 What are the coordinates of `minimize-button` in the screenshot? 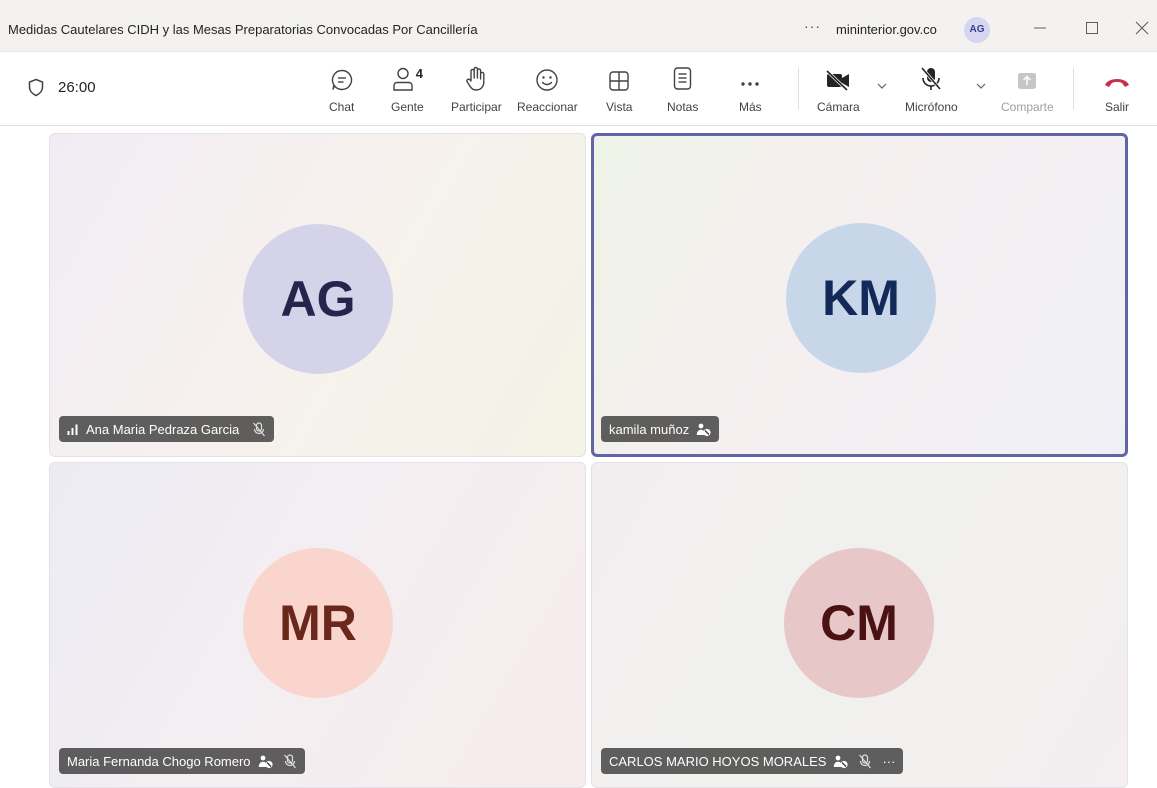 It's located at (1040, 28).